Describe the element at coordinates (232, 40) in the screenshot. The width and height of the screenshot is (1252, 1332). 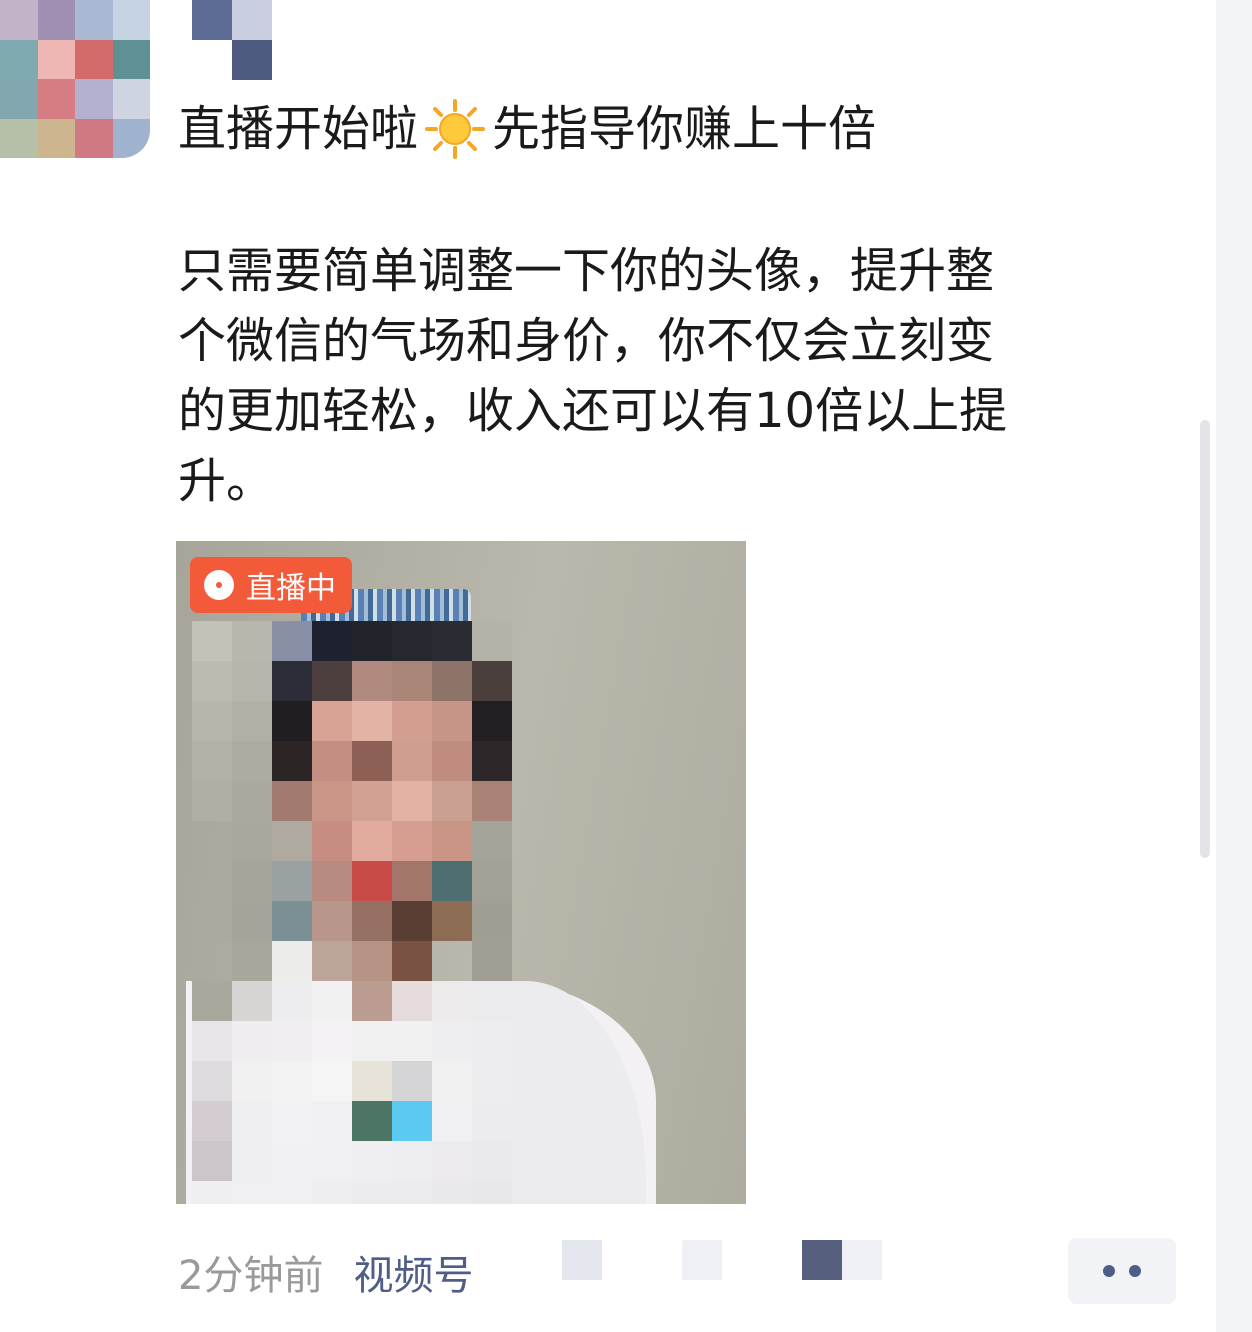
I see `username-pixelated` at that location.